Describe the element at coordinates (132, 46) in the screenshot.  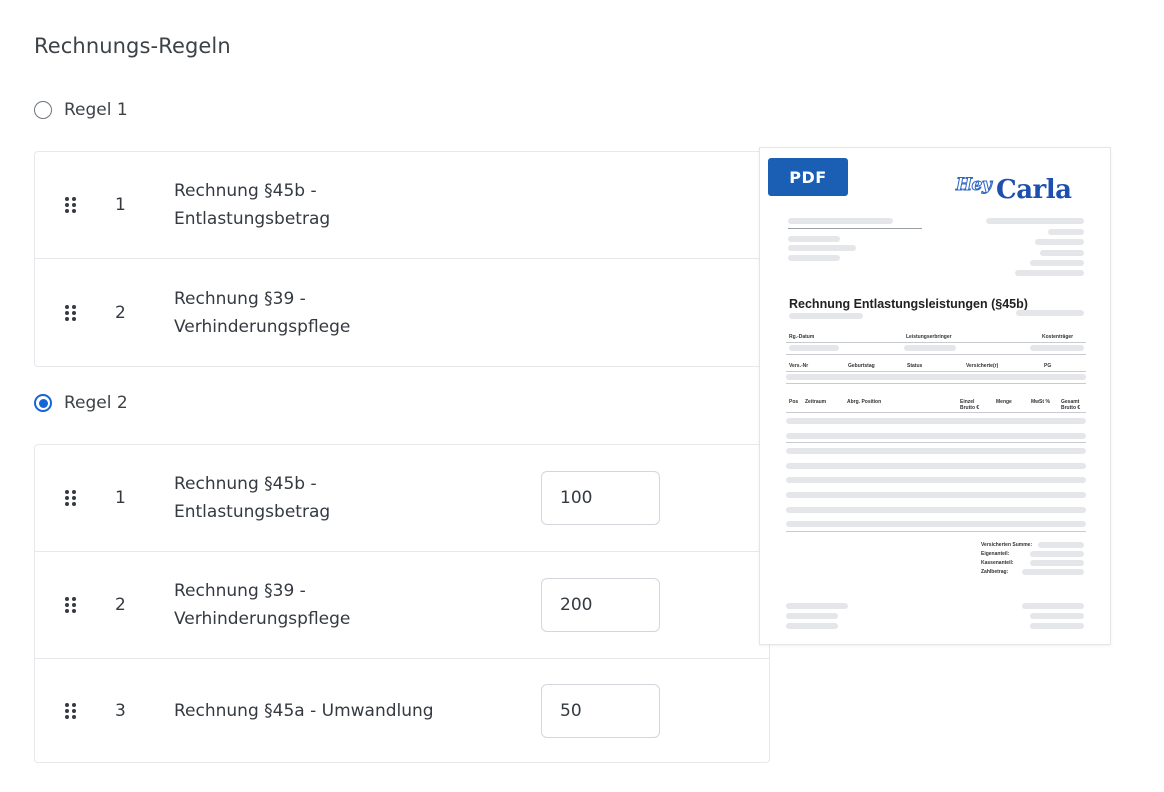
I see `page-title: Rechnungs-Regeln` at that location.